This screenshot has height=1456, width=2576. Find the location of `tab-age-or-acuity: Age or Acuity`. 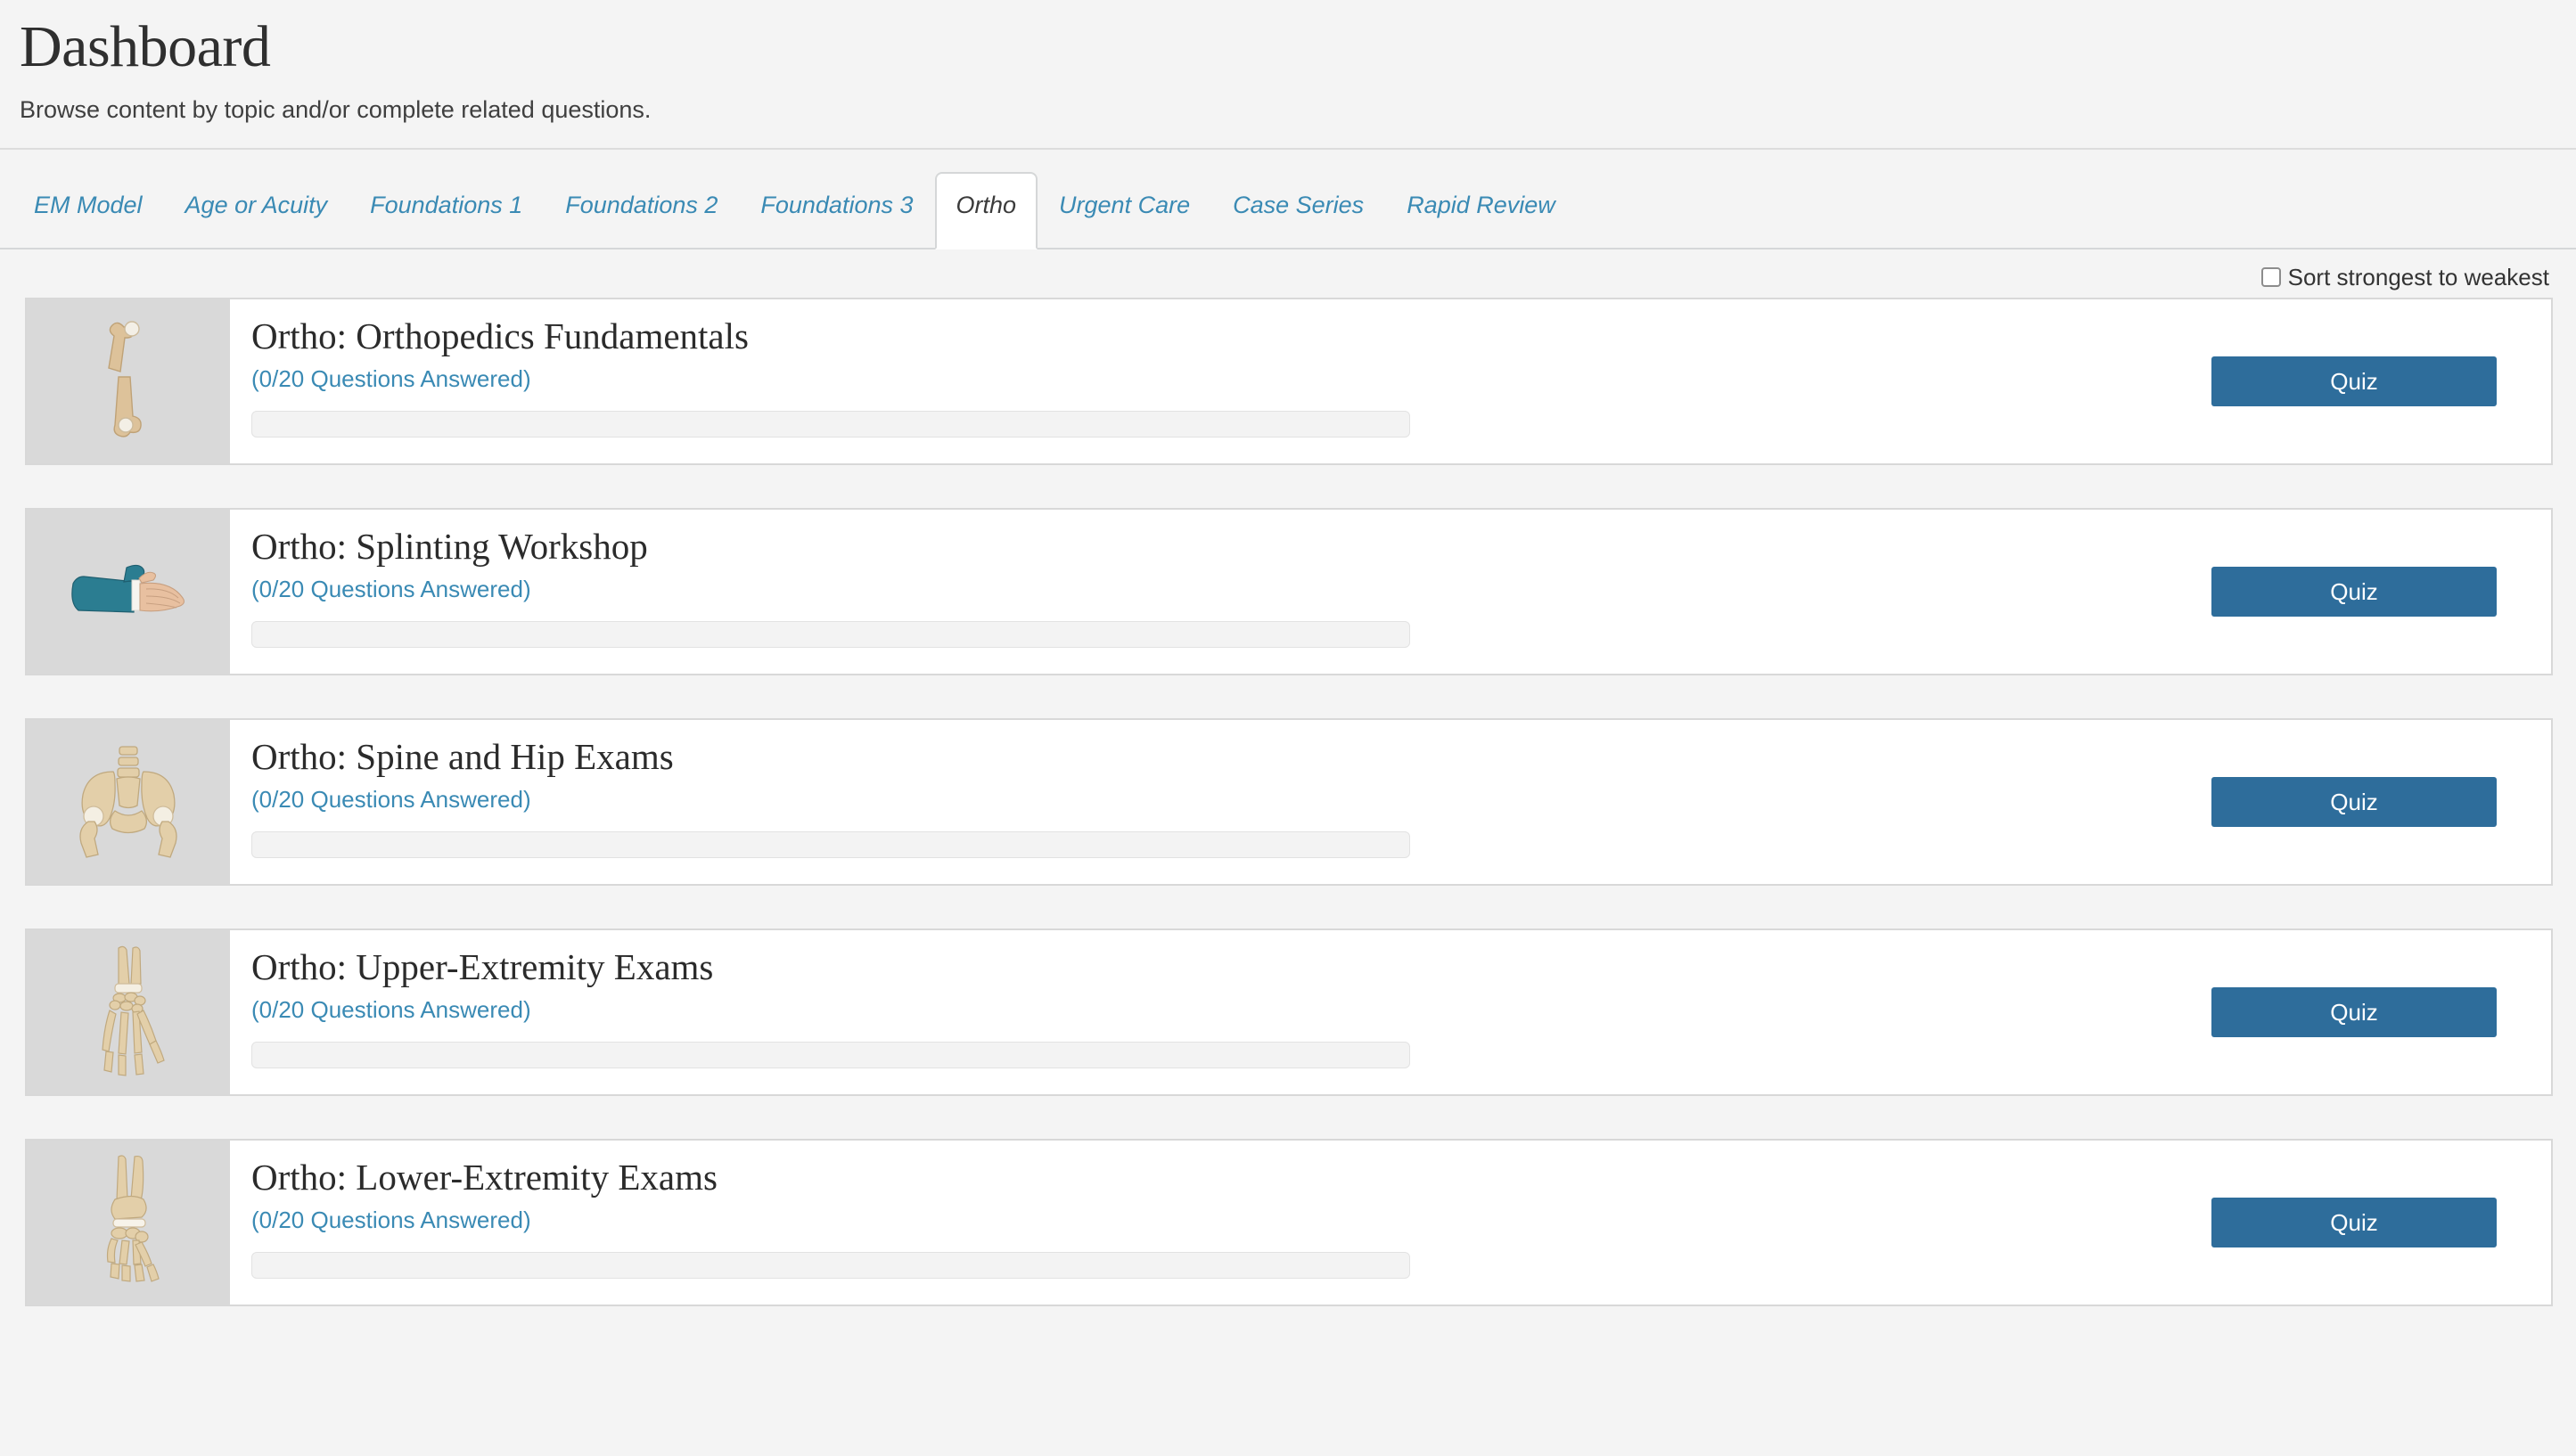

tab-age-or-acuity: Age or Acuity is located at coordinates (256, 220).